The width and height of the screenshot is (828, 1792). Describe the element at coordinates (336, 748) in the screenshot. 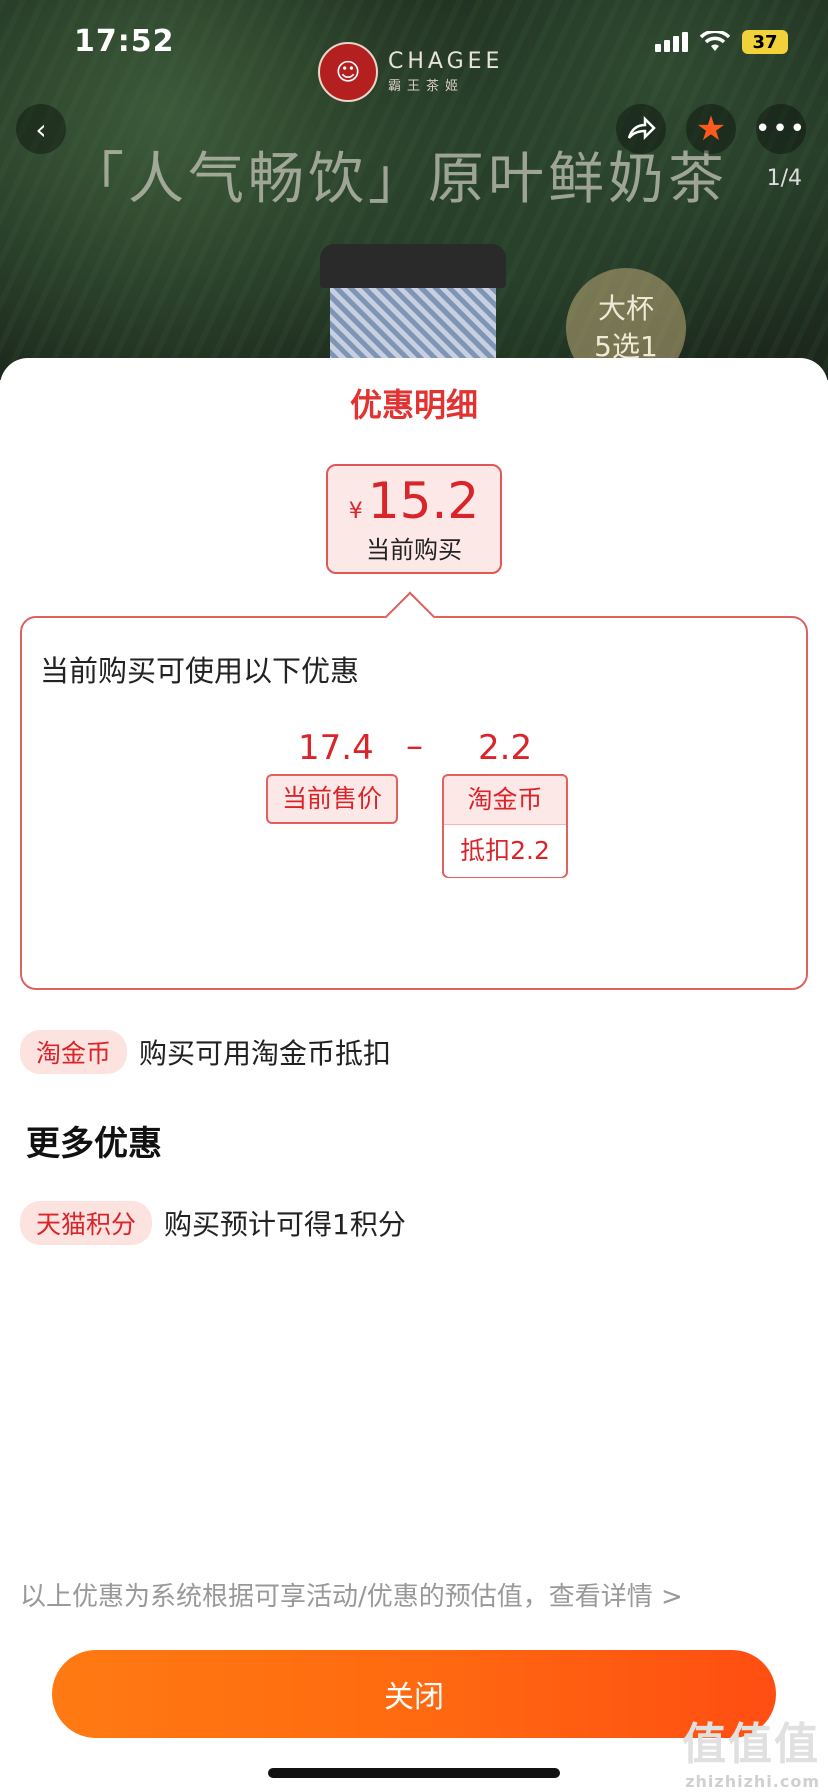

I see `original-price-value: 17.4` at that location.